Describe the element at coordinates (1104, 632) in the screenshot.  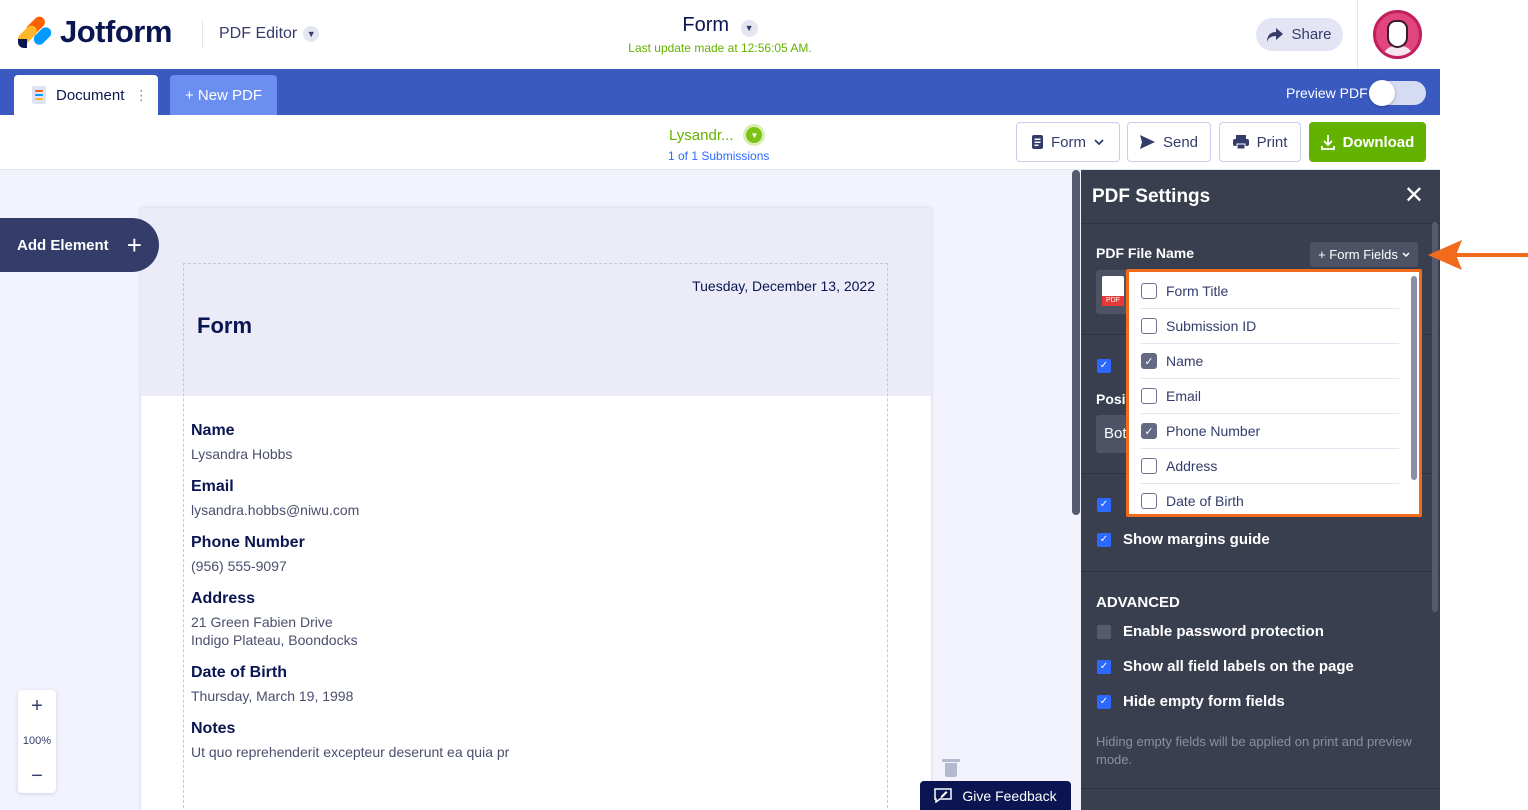
I see `password-protection-checkbox` at that location.